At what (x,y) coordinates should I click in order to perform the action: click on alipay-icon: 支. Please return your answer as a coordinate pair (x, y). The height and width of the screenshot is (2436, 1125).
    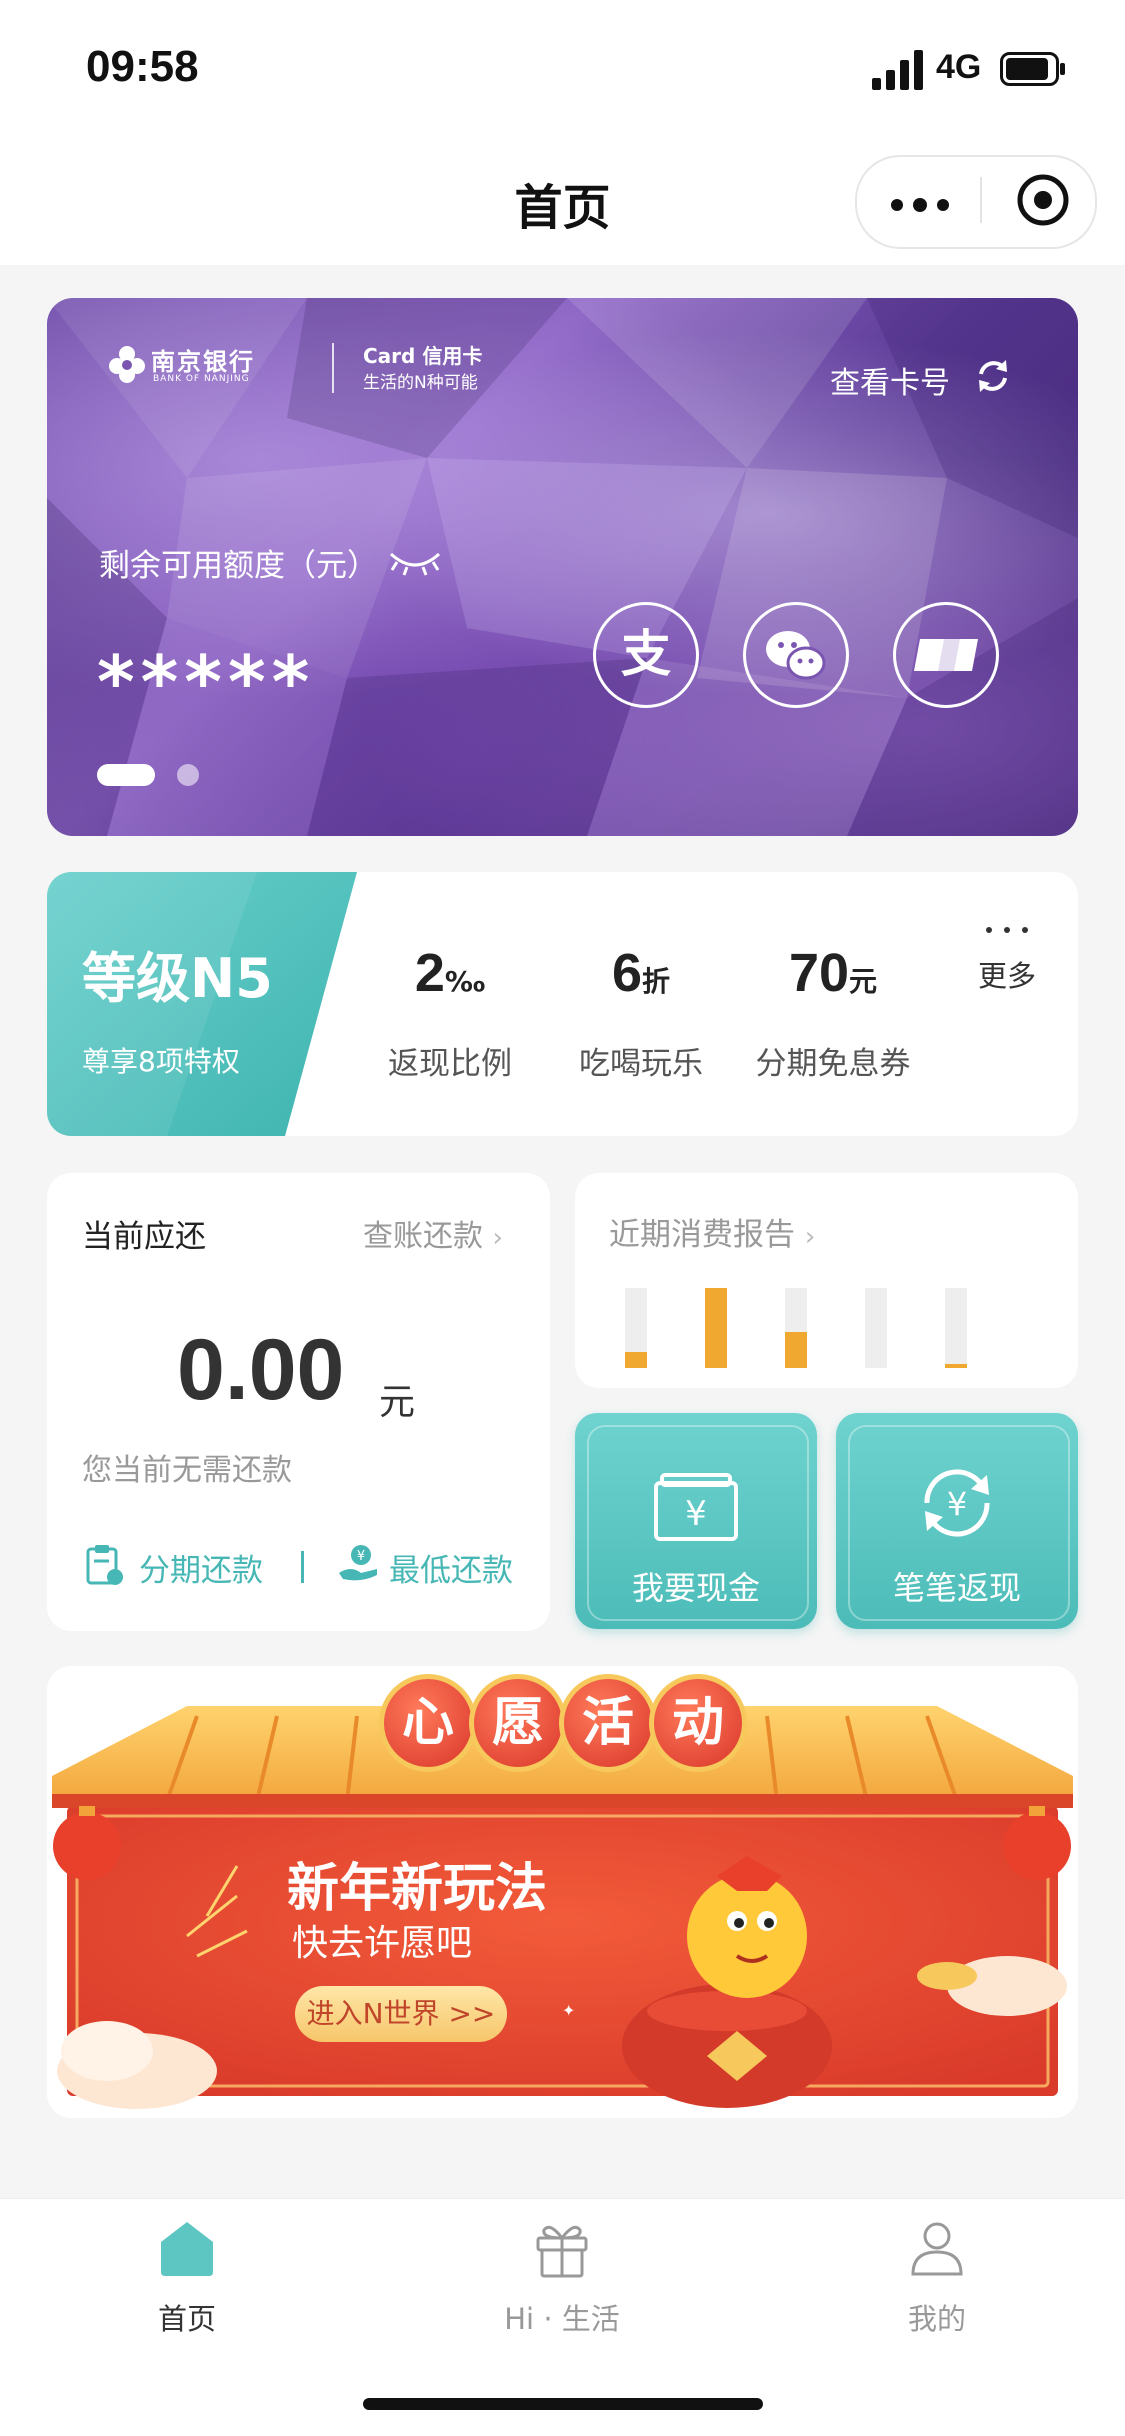
    Looking at the image, I should click on (646, 654).